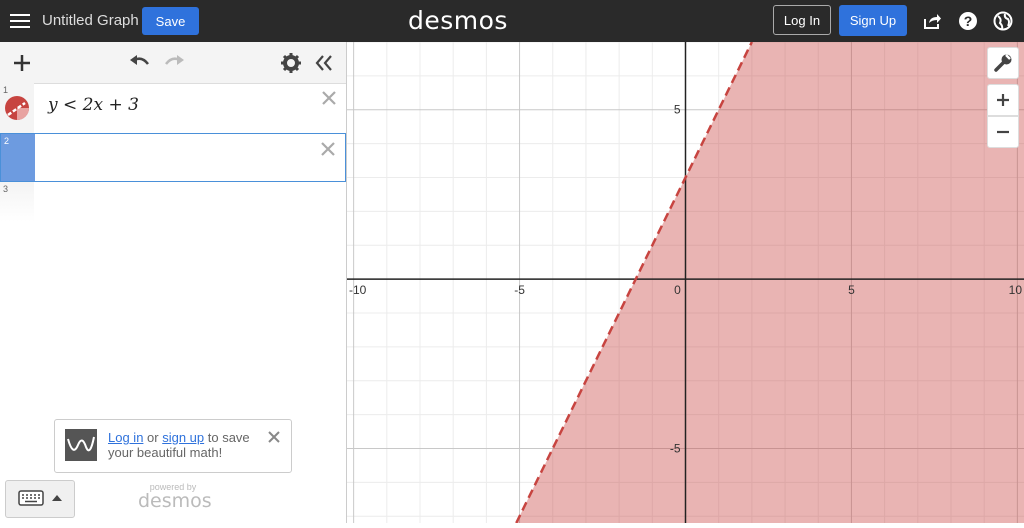 This screenshot has height=528, width=1024. Describe the element at coordinates (932, 21) in the screenshot. I see `share-icon` at that location.